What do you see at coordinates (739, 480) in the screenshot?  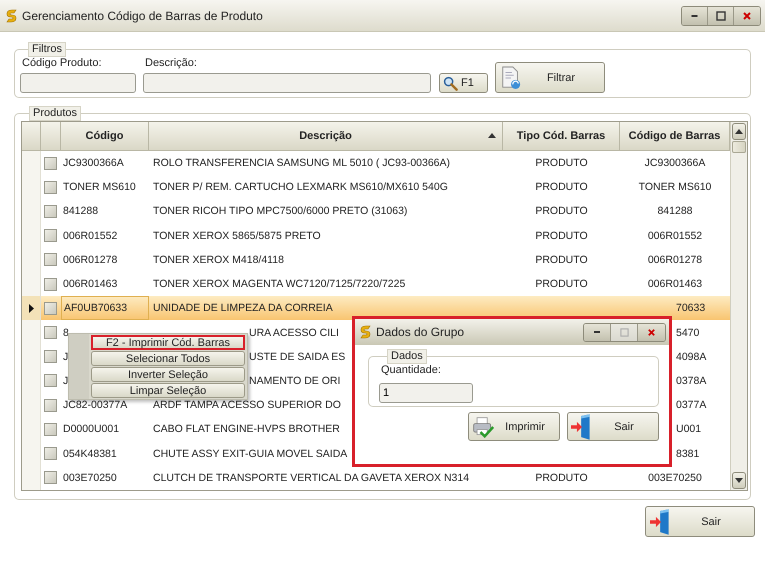 I see `scroll-down-button` at bounding box center [739, 480].